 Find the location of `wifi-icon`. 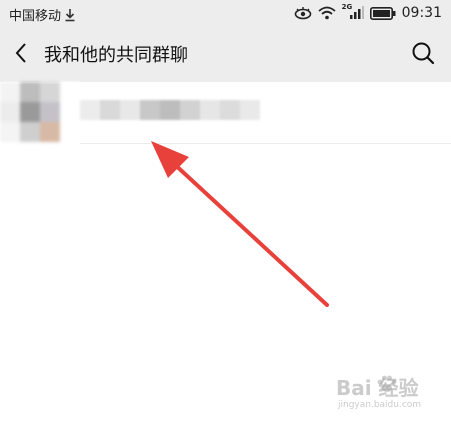

wifi-icon is located at coordinates (327, 13).